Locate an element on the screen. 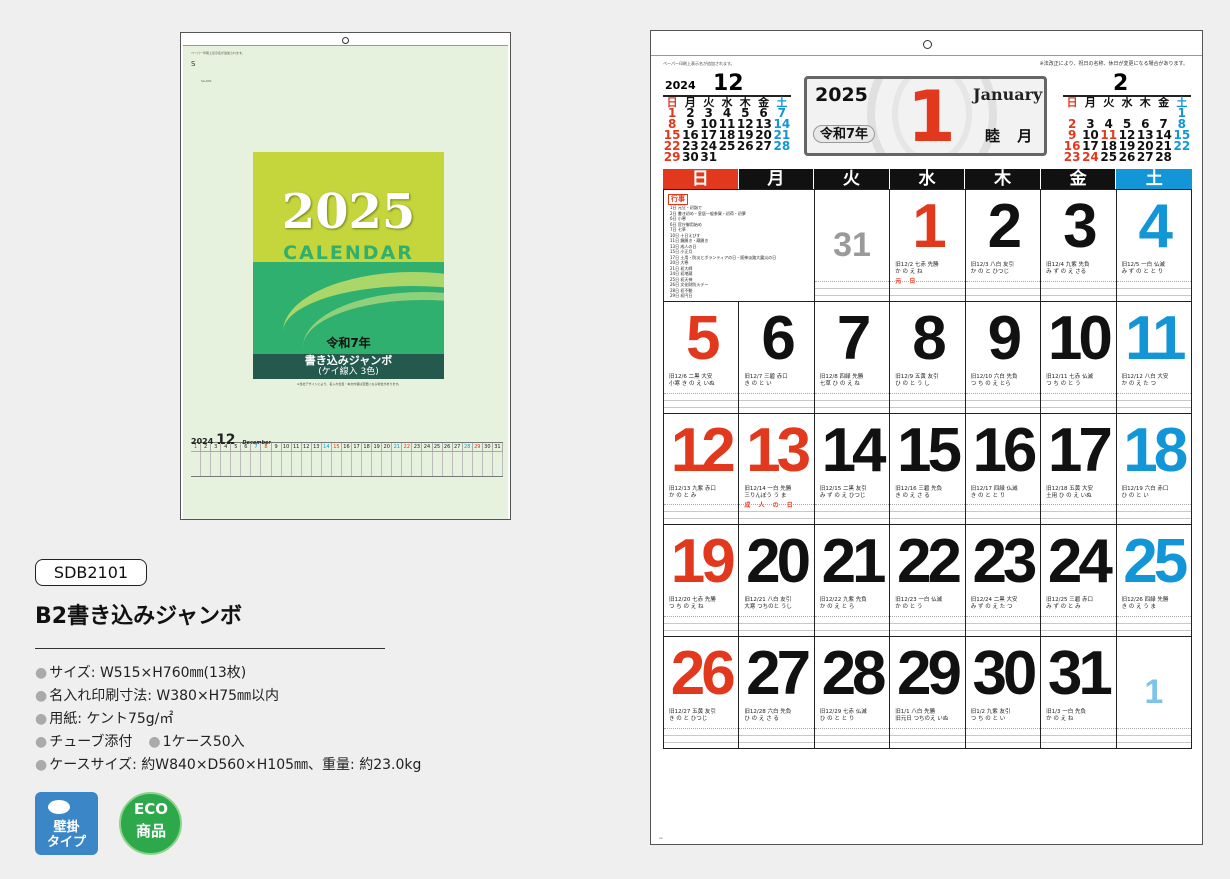 The image size is (1230, 879). day-cell: 17 旧12/18 五黄 大安 土用 ひ の え いぬ is located at coordinates (1079, 469).